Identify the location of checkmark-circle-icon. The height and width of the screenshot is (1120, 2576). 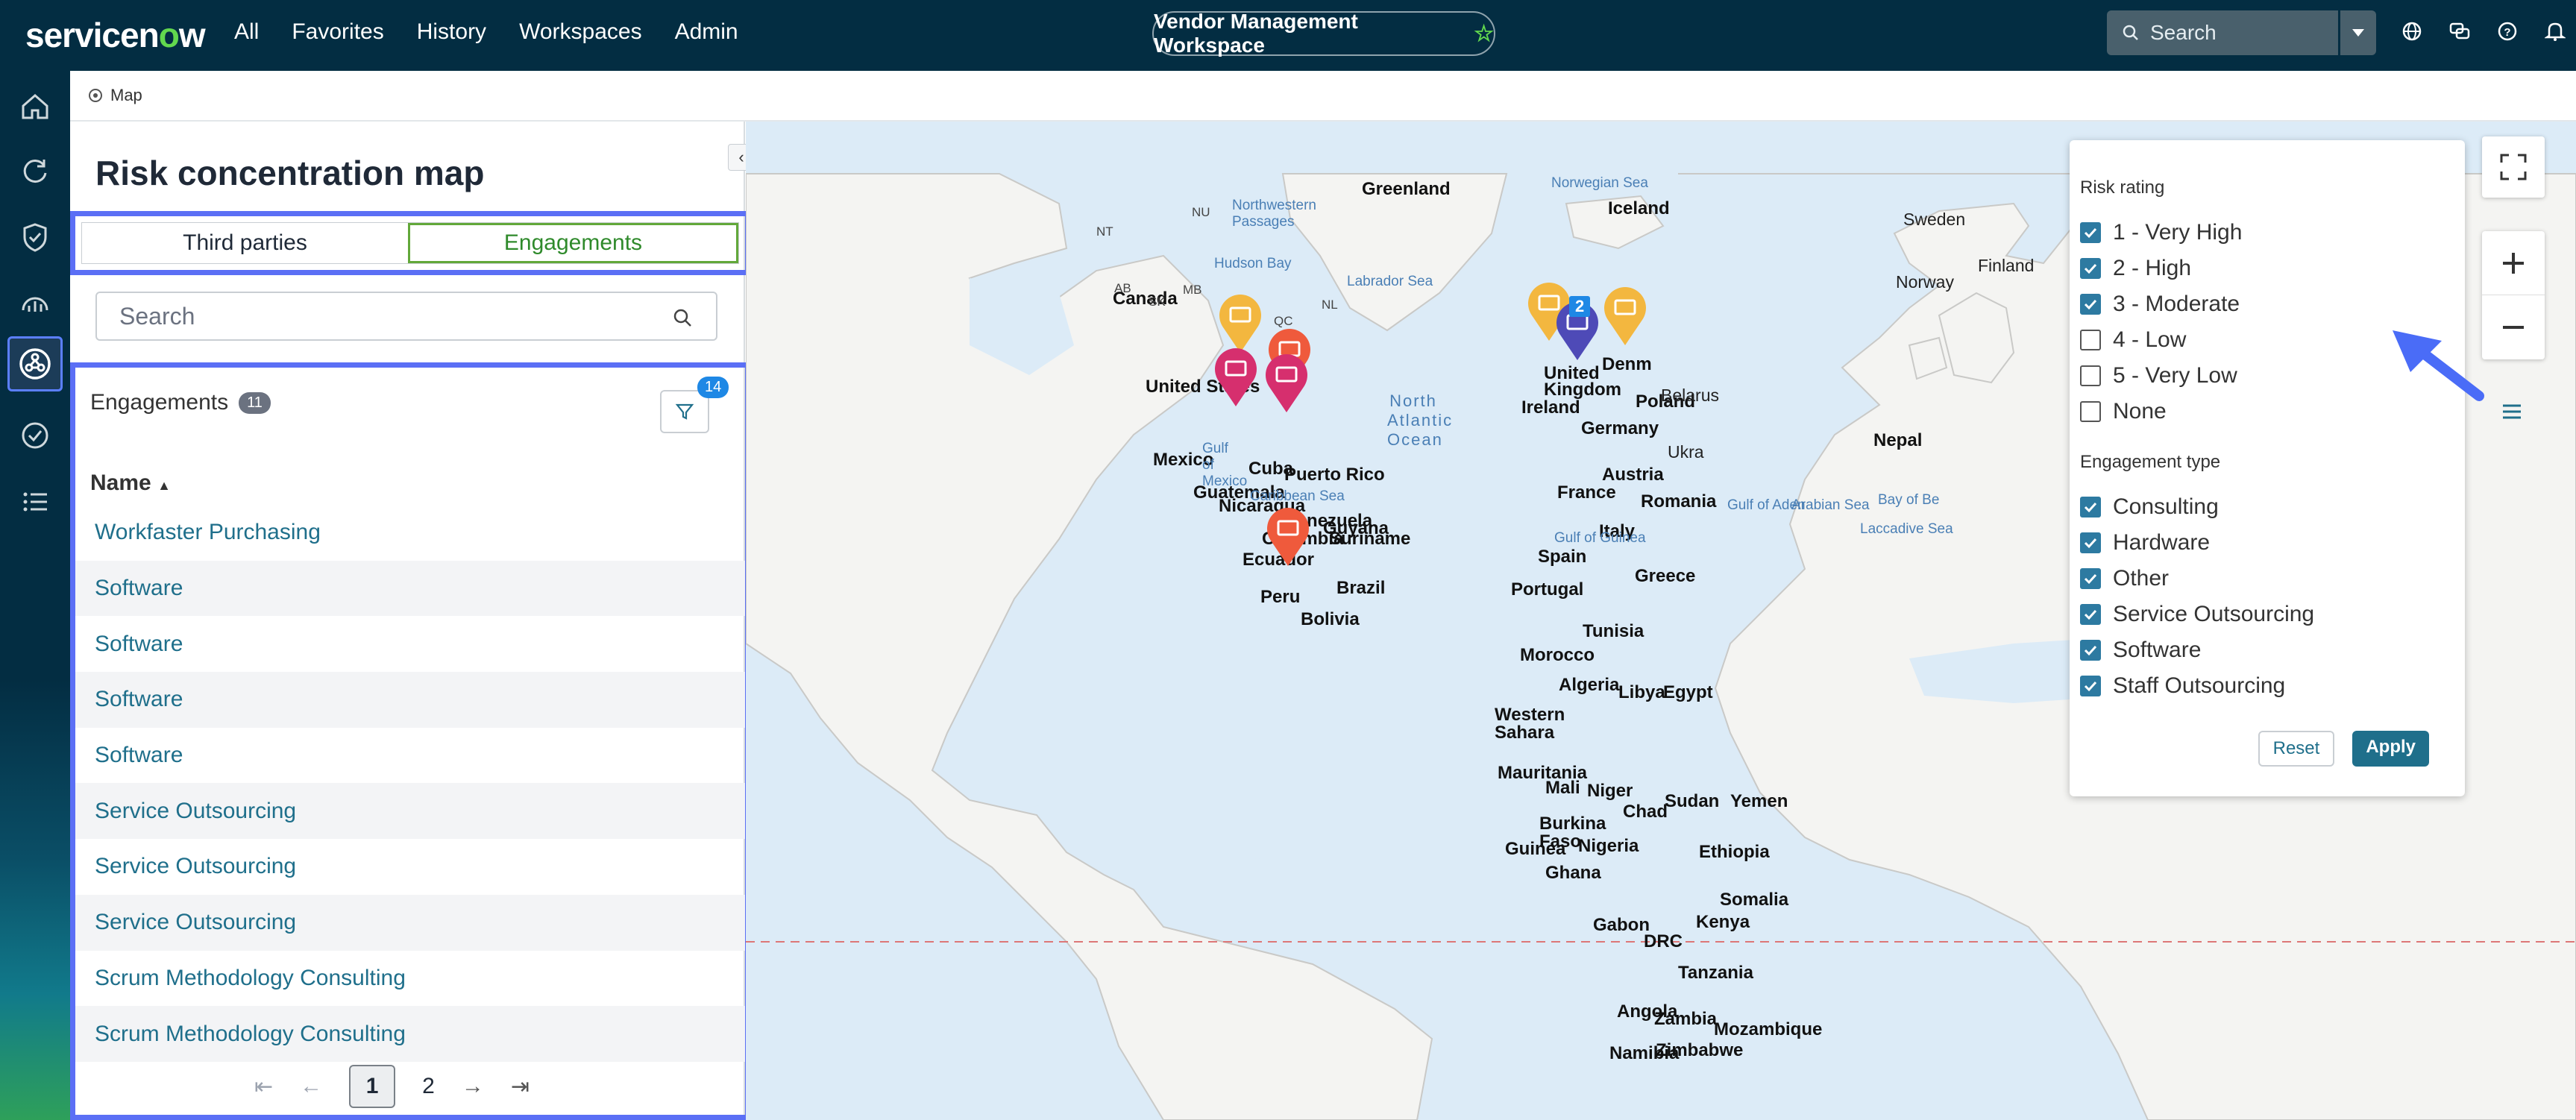
(35, 435).